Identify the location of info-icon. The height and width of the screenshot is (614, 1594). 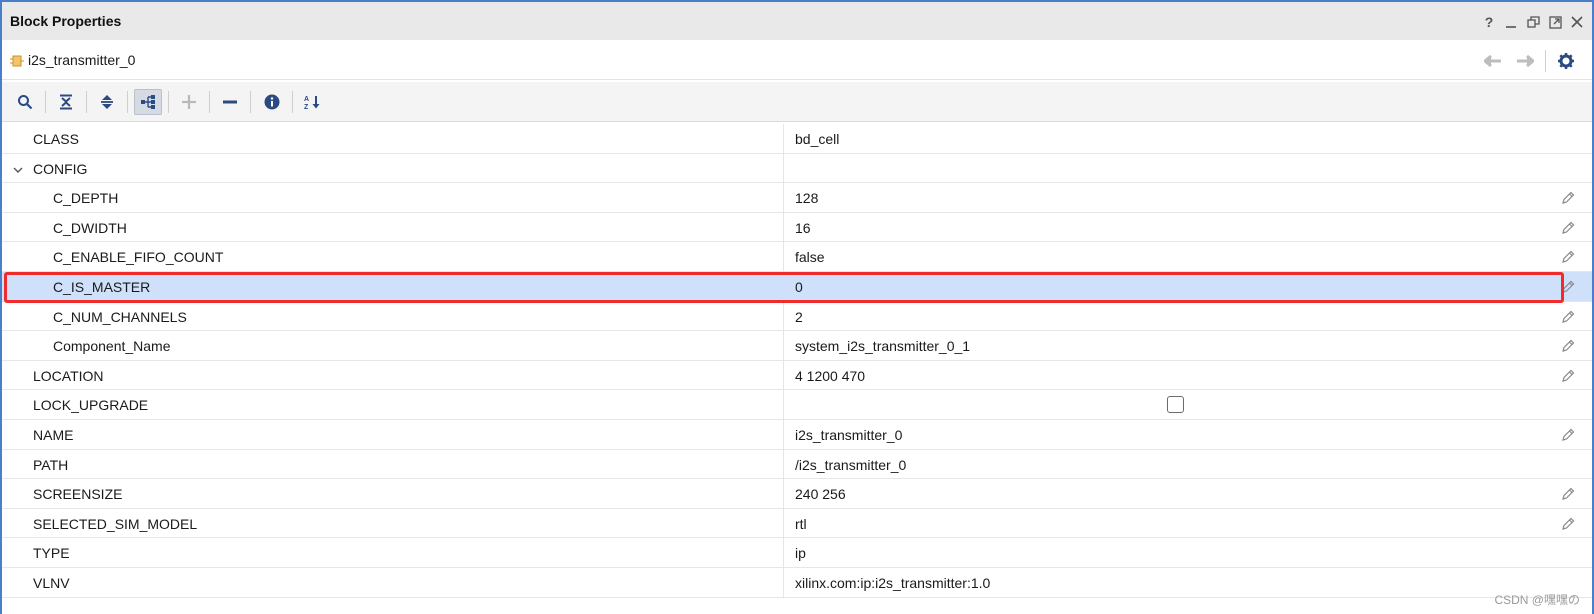
(272, 102).